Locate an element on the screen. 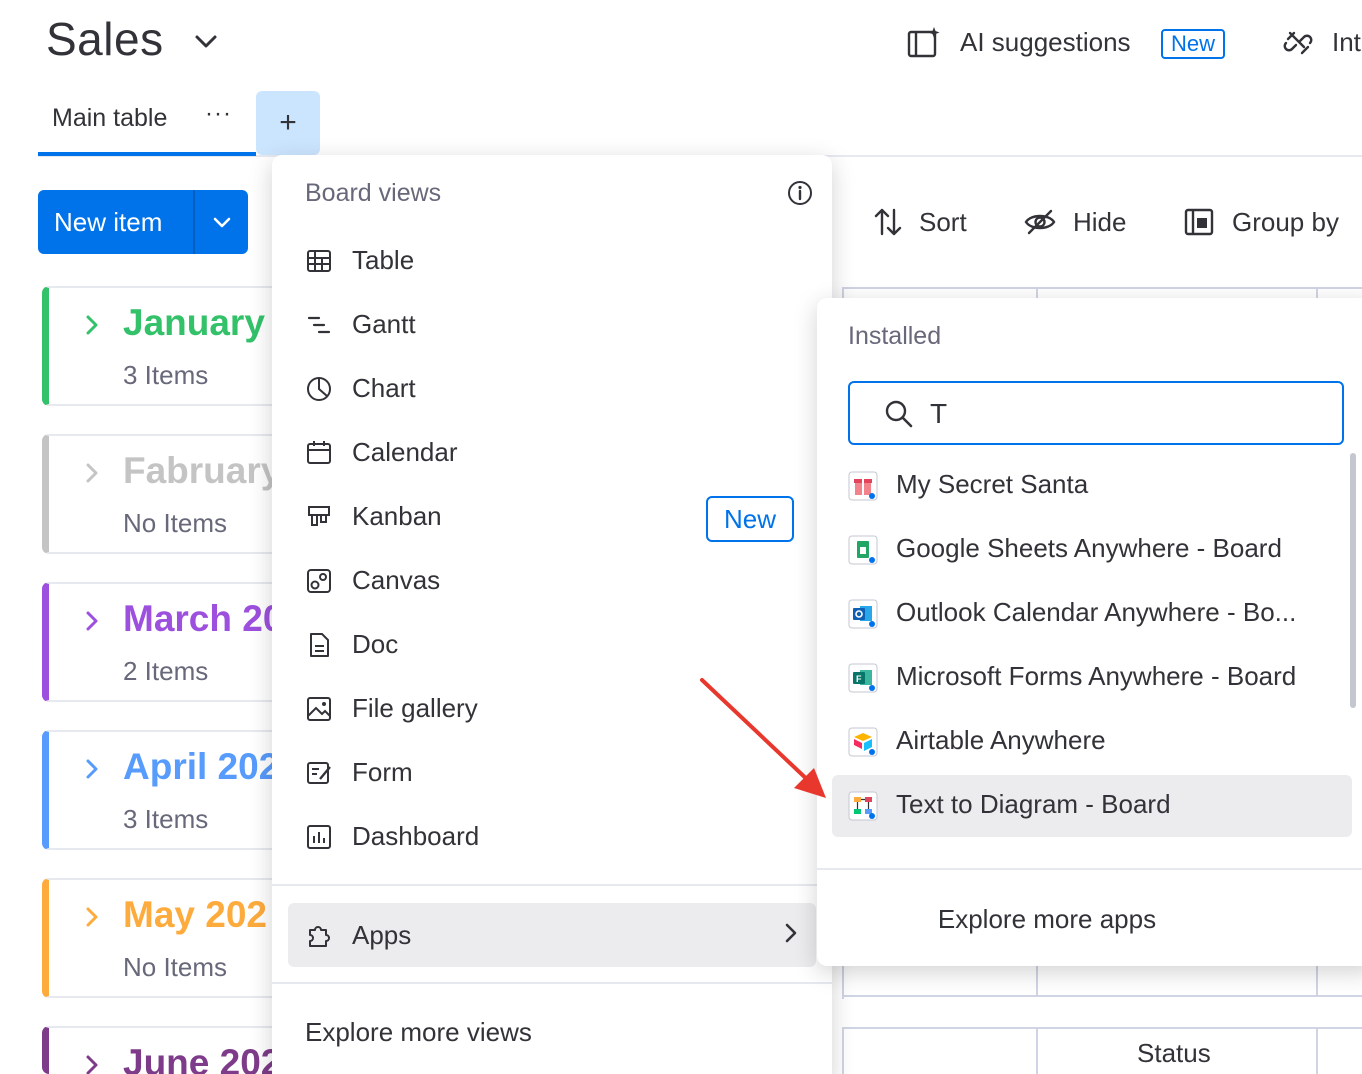 The image size is (1362, 1074). integrate-icon is located at coordinates (1298, 43).